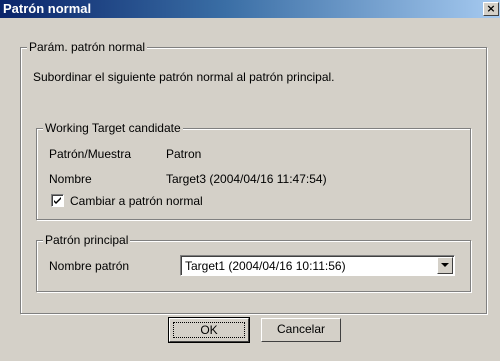 Image resolution: width=500 pixels, height=361 pixels. I want to click on close-icon: ×, so click(491, 8).